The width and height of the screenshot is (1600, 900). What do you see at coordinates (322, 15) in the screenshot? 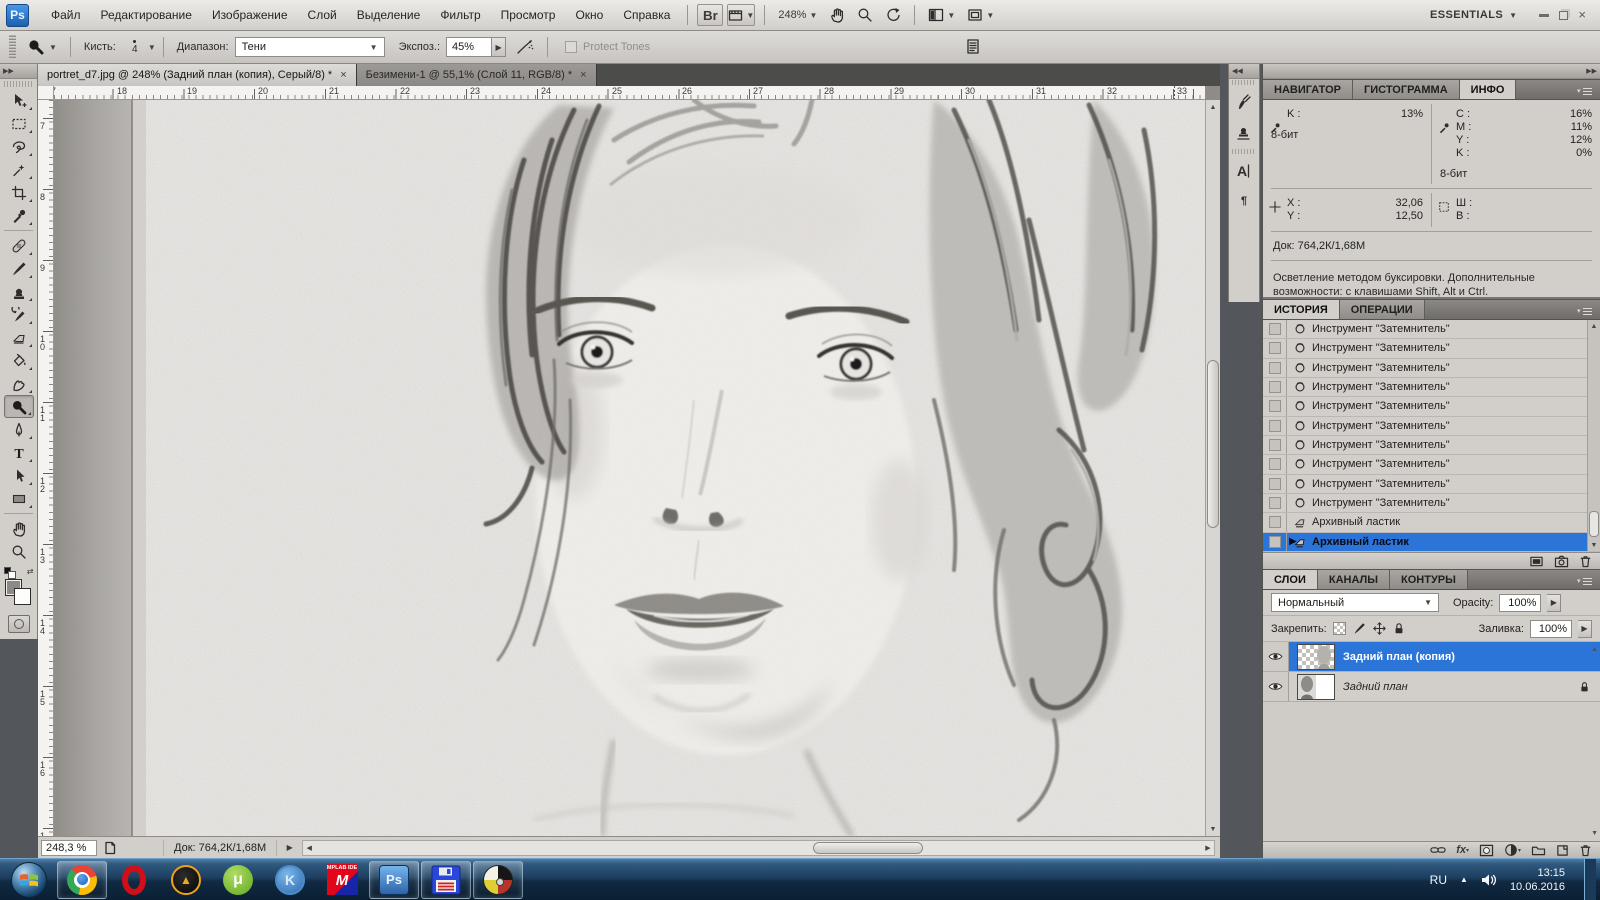
I see `menu-layer: Слой` at bounding box center [322, 15].